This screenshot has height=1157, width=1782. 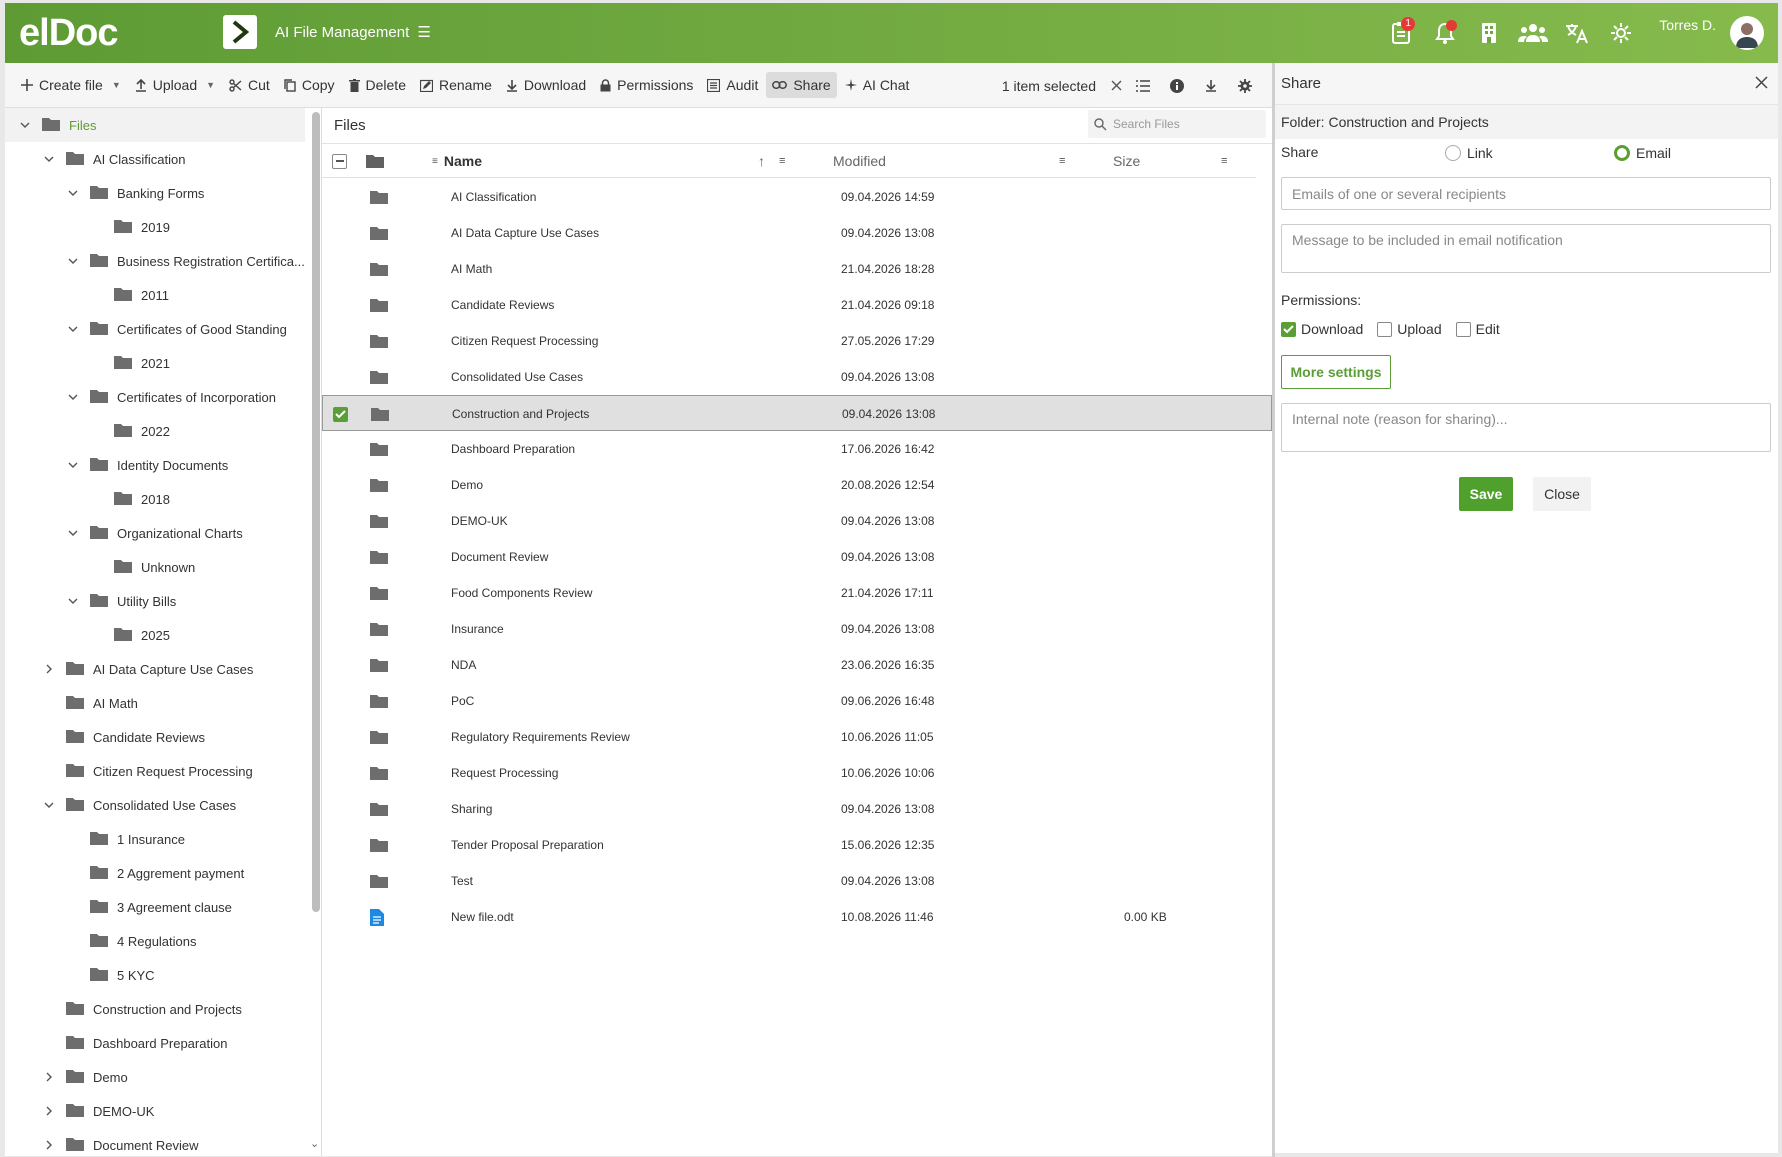 What do you see at coordinates (435, 161) in the screenshot?
I see `filter-icon: ≡` at bounding box center [435, 161].